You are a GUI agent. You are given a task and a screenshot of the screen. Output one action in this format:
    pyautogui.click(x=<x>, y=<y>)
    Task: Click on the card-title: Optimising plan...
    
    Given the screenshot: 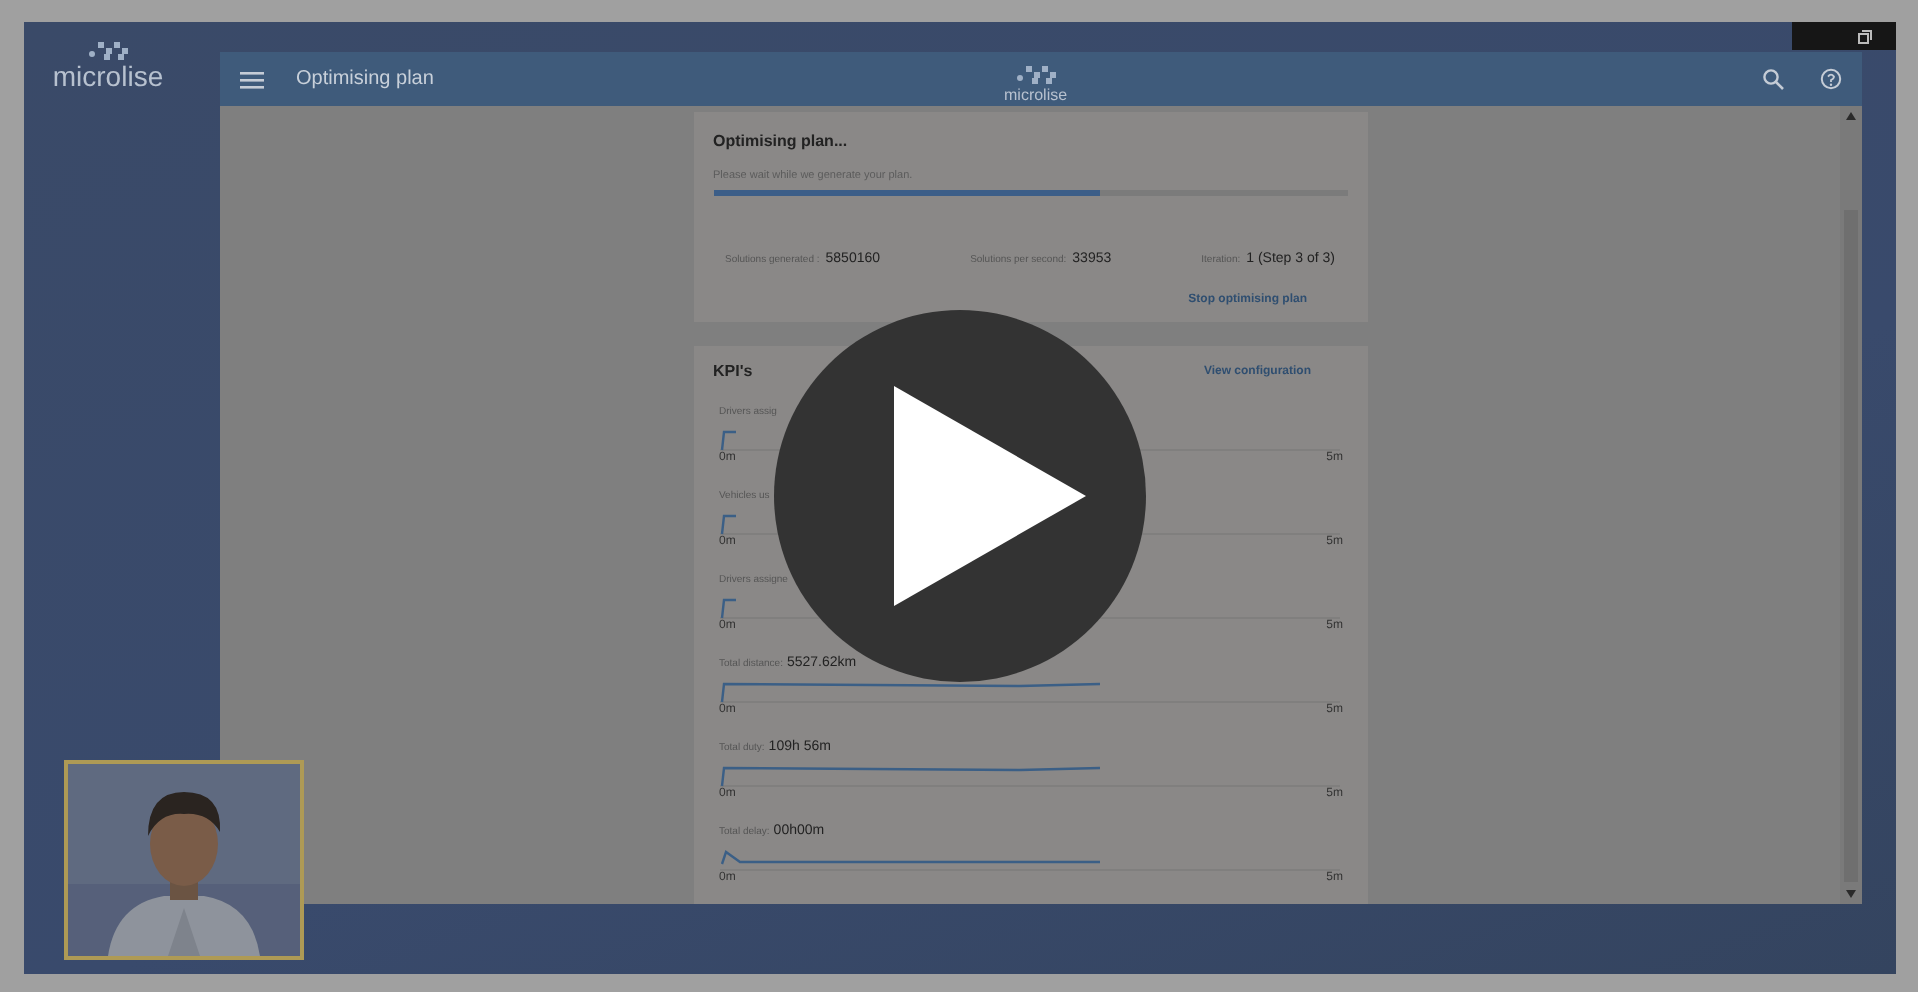 What is the action you would take?
    pyautogui.click(x=781, y=141)
    